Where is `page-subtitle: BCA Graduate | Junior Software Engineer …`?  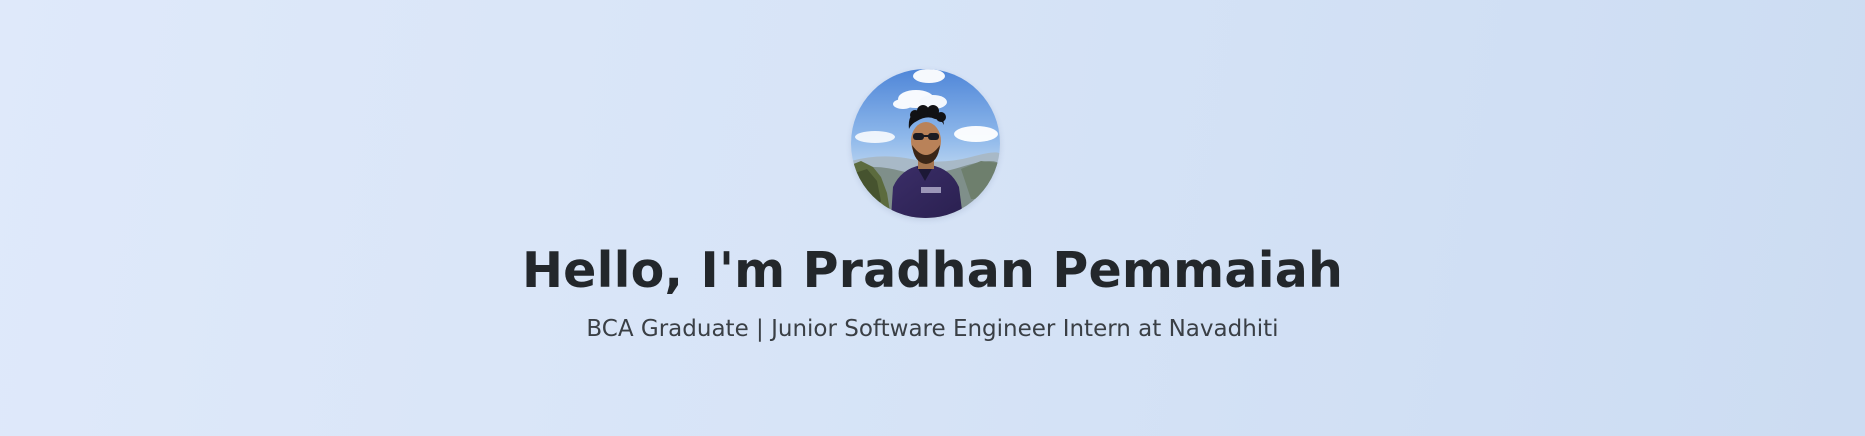 page-subtitle: BCA Graduate | Junior Software Engineer … is located at coordinates (932, 329).